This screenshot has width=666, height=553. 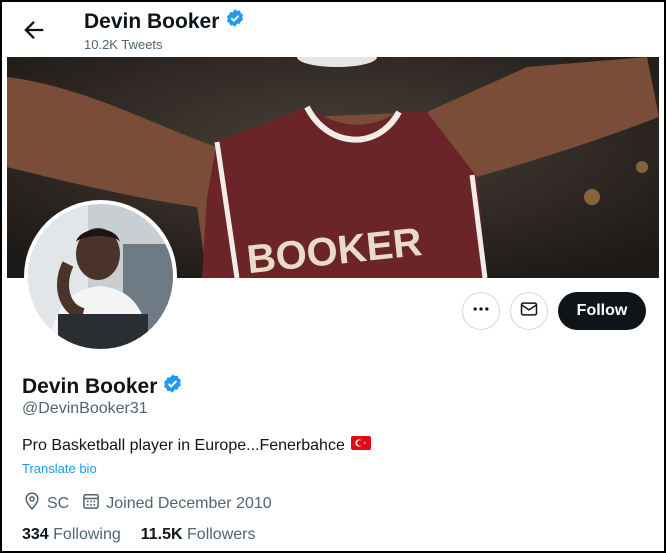 I want to click on profile-meta: SC Joined December 2010, so click(x=153, y=503).